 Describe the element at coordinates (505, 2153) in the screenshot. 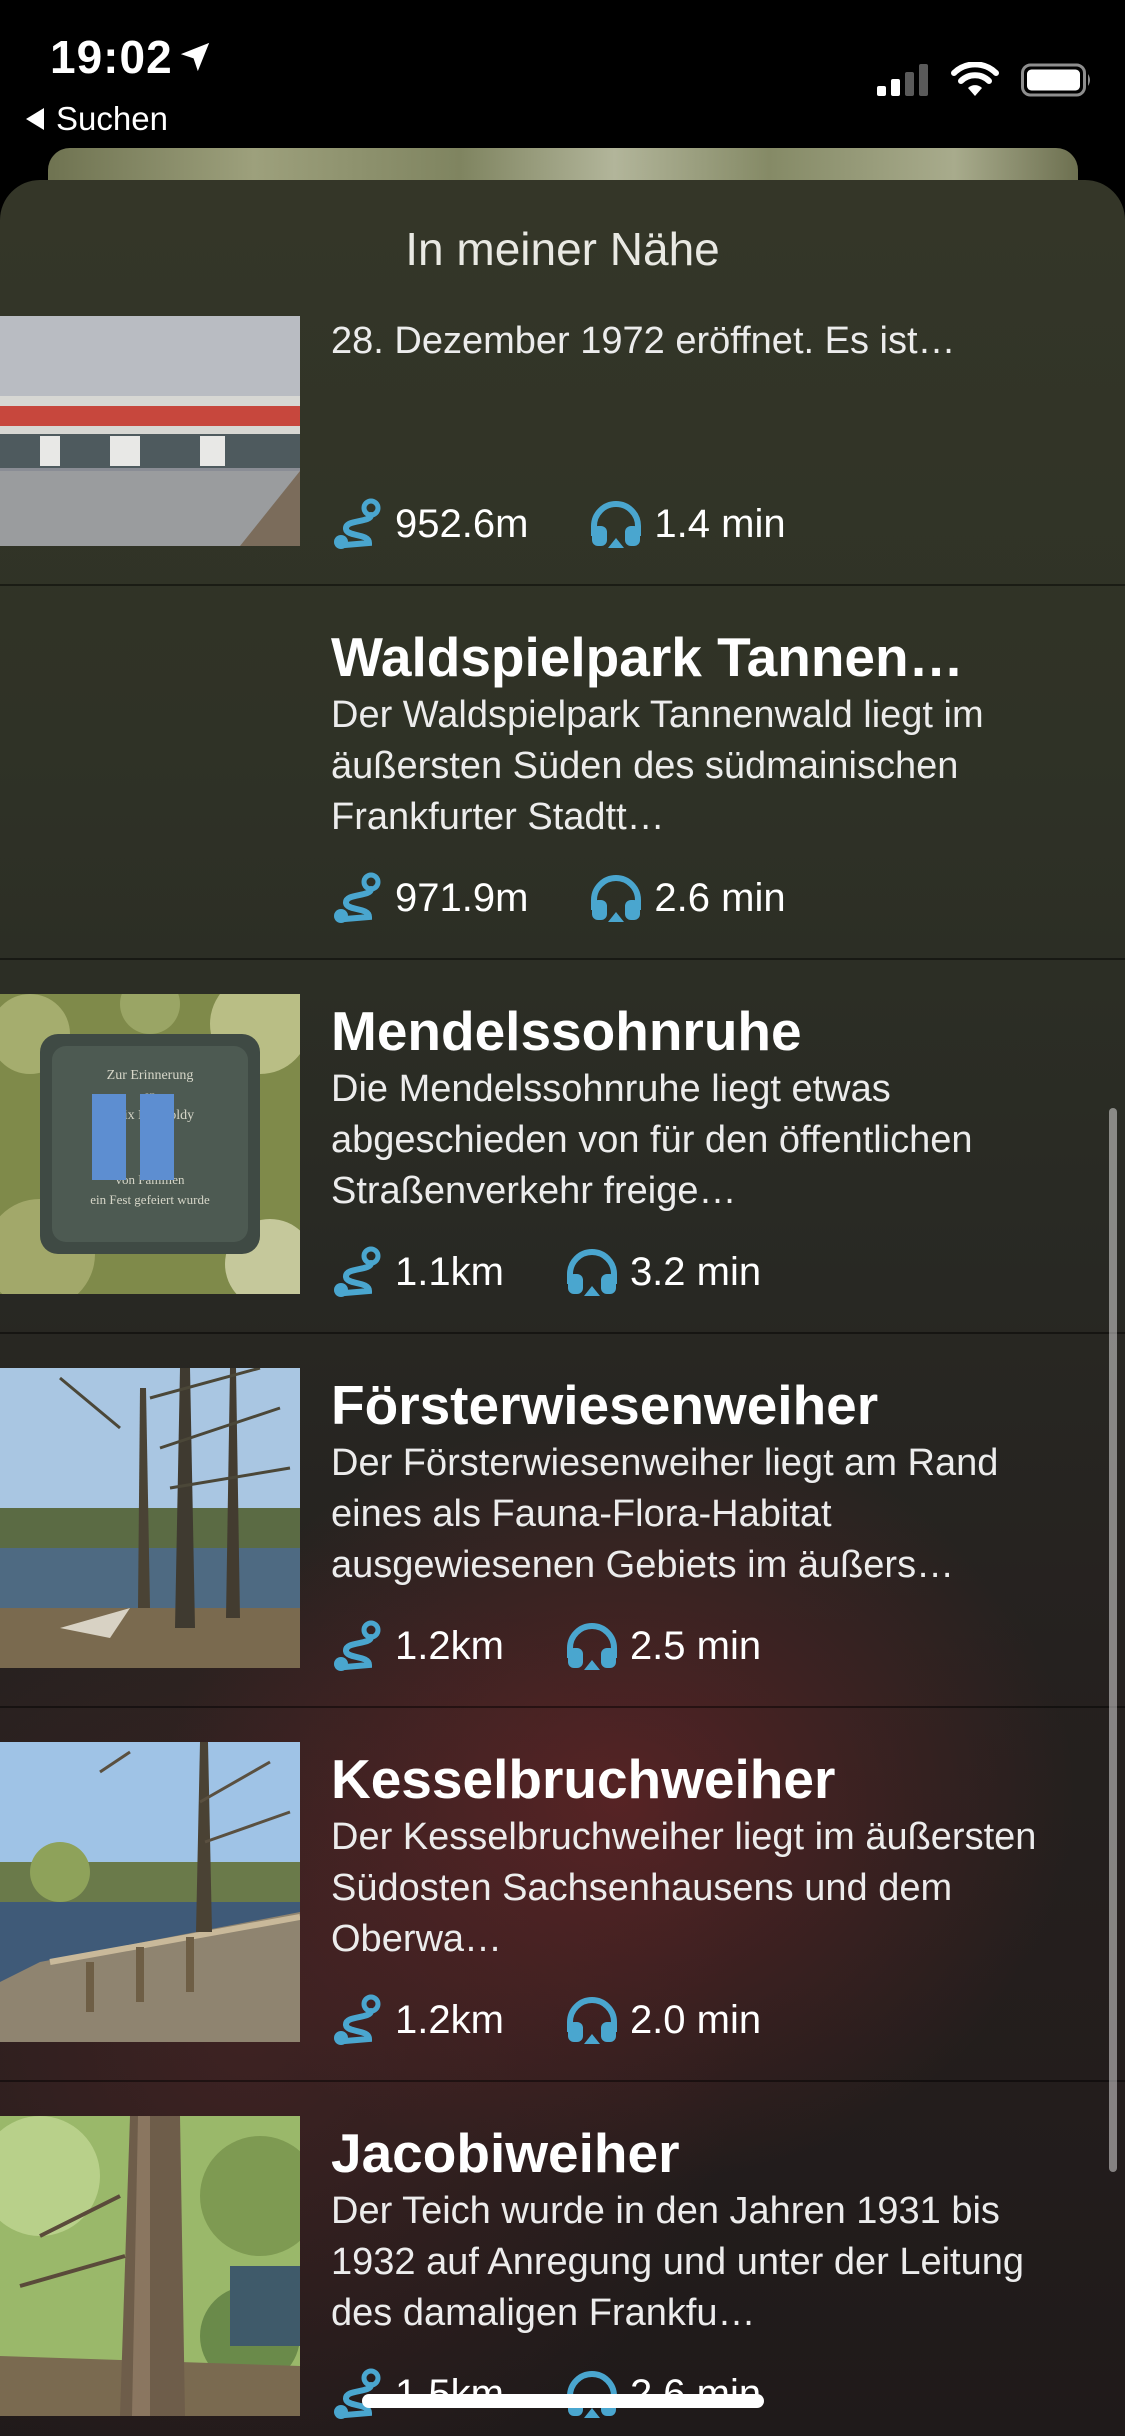

I see `item-title: Jacobiweiher` at that location.